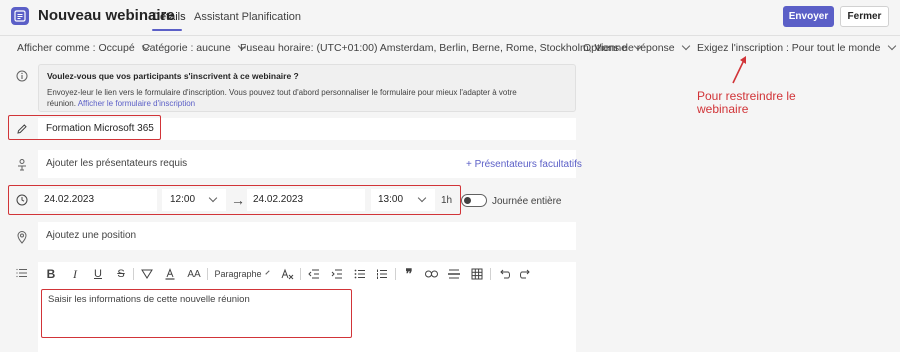 The height and width of the screenshot is (352, 900). Describe the element at coordinates (98, 274) in the screenshot. I see `underline-icon: U` at that location.